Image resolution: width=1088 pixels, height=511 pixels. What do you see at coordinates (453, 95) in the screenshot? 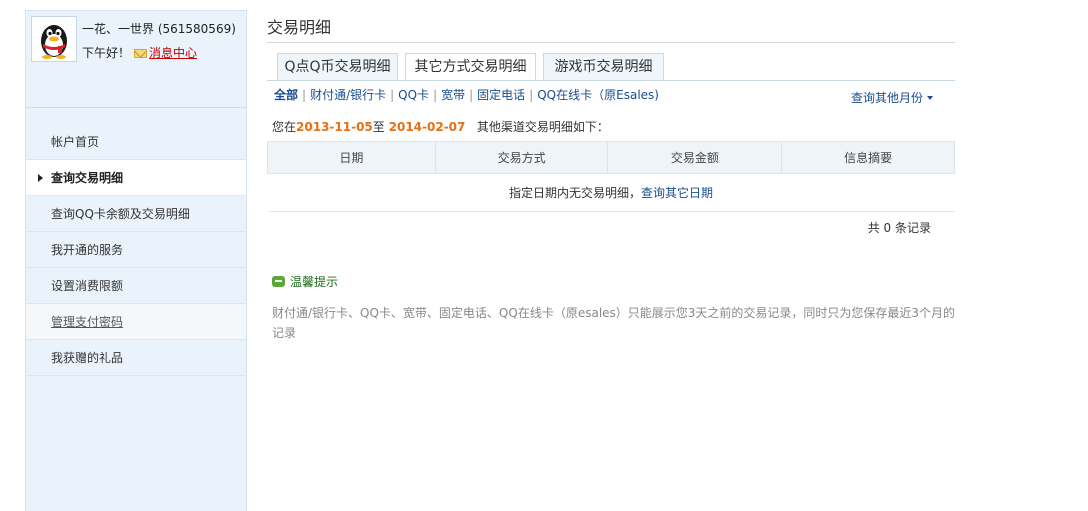
I see `filter-broadband: 宽带` at bounding box center [453, 95].